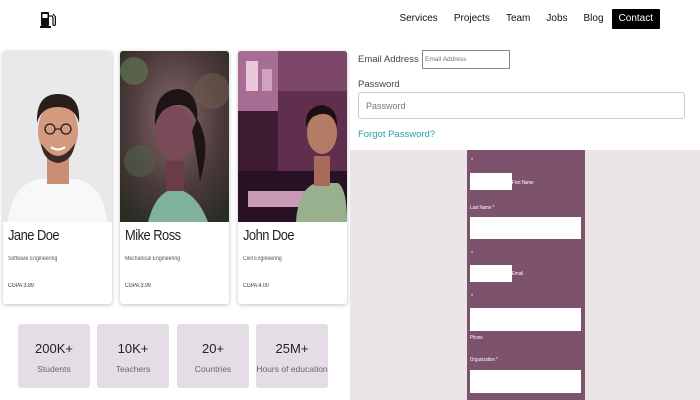  I want to click on fuel-pump-icon, so click(48, 19).